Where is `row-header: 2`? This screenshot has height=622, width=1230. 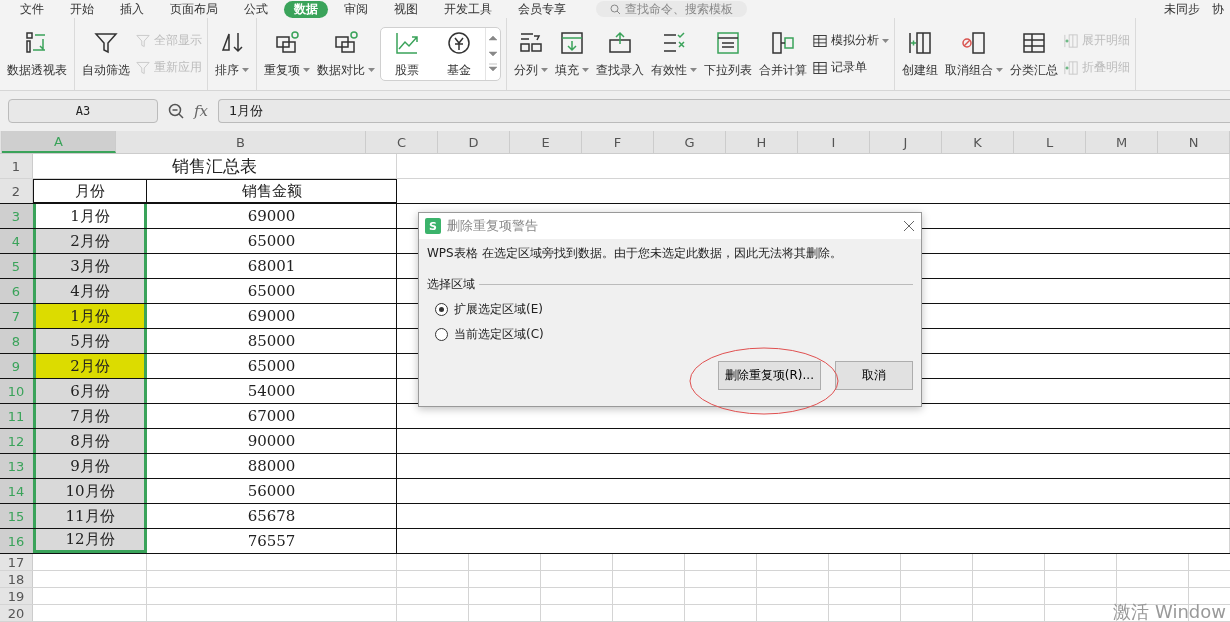
row-header: 2 is located at coordinates (16, 191).